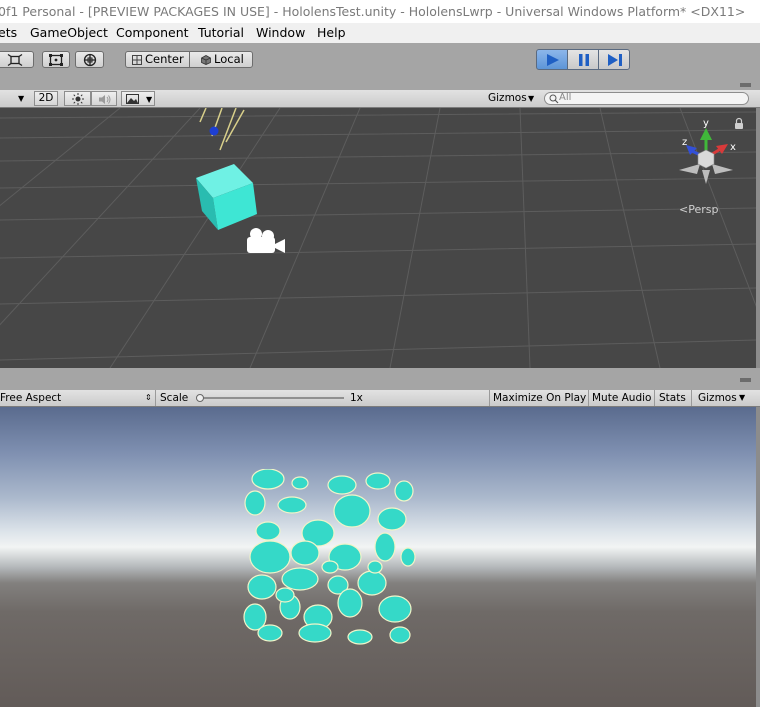 The height and width of the screenshot is (707, 760). I want to click on cube-object, so click(226, 197).